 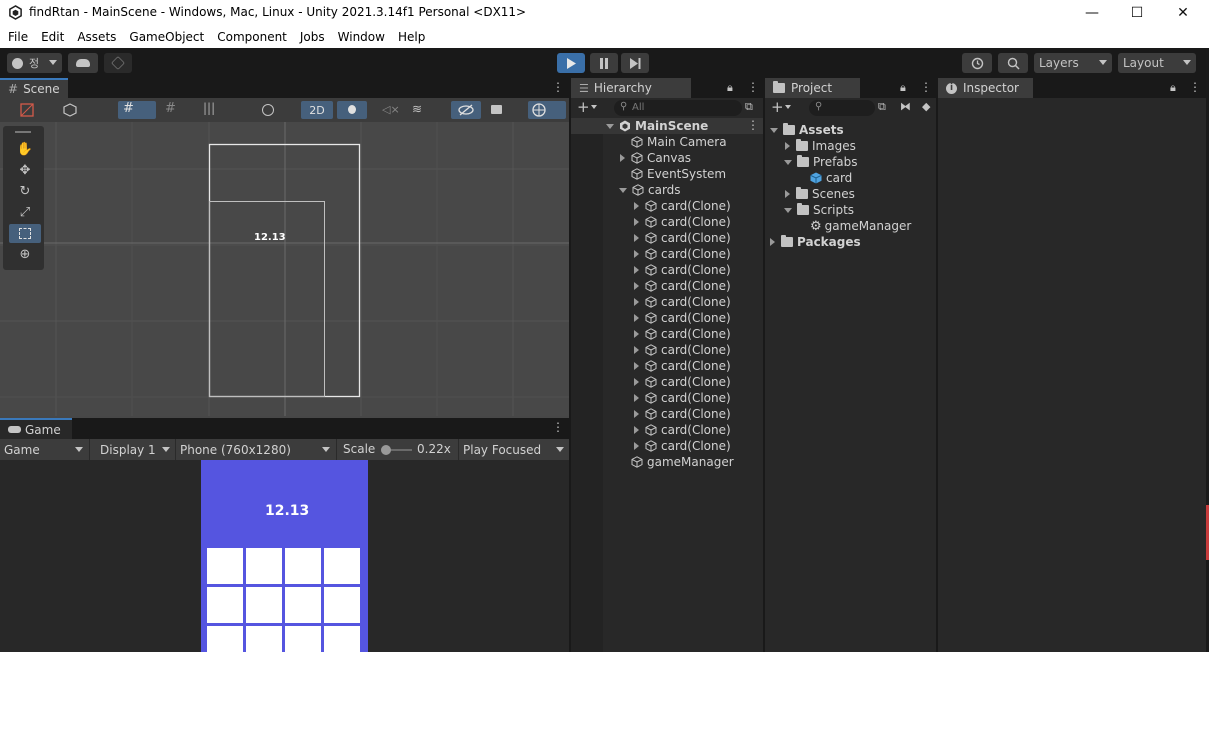 I want to click on 2d-toggle: 2D, so click(x=317, y=110).